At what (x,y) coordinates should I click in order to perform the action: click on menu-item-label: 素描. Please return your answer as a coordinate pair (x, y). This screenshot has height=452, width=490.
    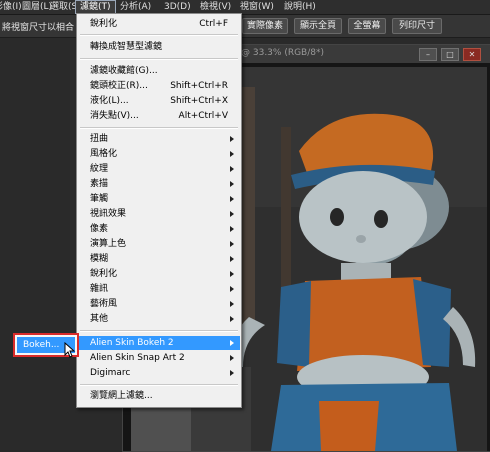
    Looking at the image, I should click on (99, 184).